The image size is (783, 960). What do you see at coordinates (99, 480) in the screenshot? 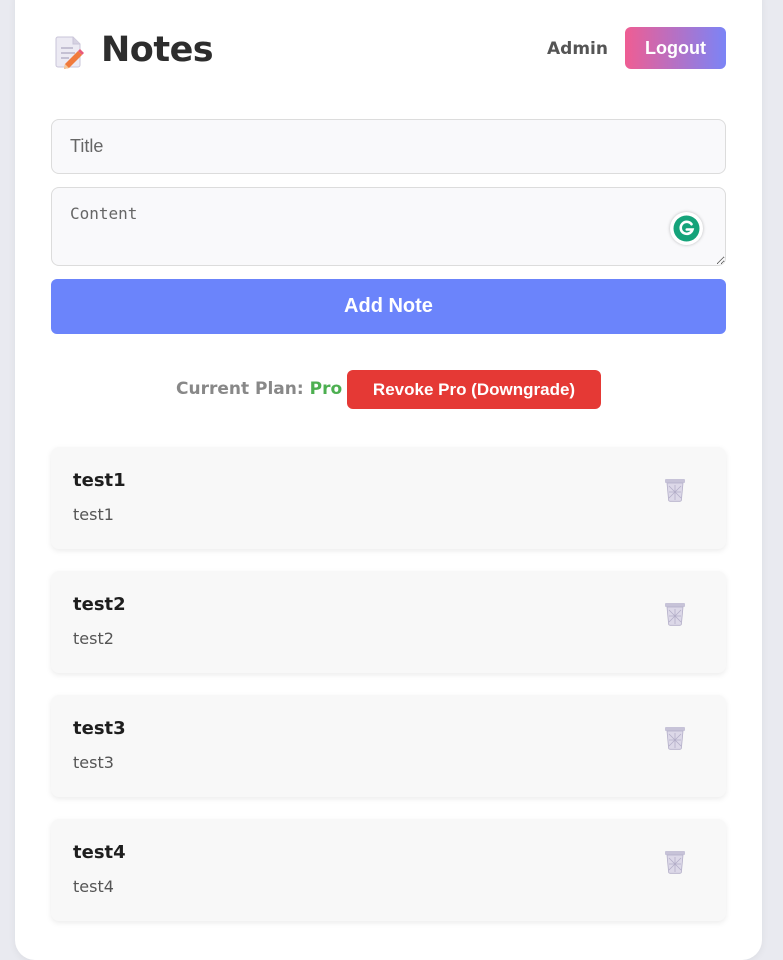
I see `note-title: test1` at bounding box center [99, 480].